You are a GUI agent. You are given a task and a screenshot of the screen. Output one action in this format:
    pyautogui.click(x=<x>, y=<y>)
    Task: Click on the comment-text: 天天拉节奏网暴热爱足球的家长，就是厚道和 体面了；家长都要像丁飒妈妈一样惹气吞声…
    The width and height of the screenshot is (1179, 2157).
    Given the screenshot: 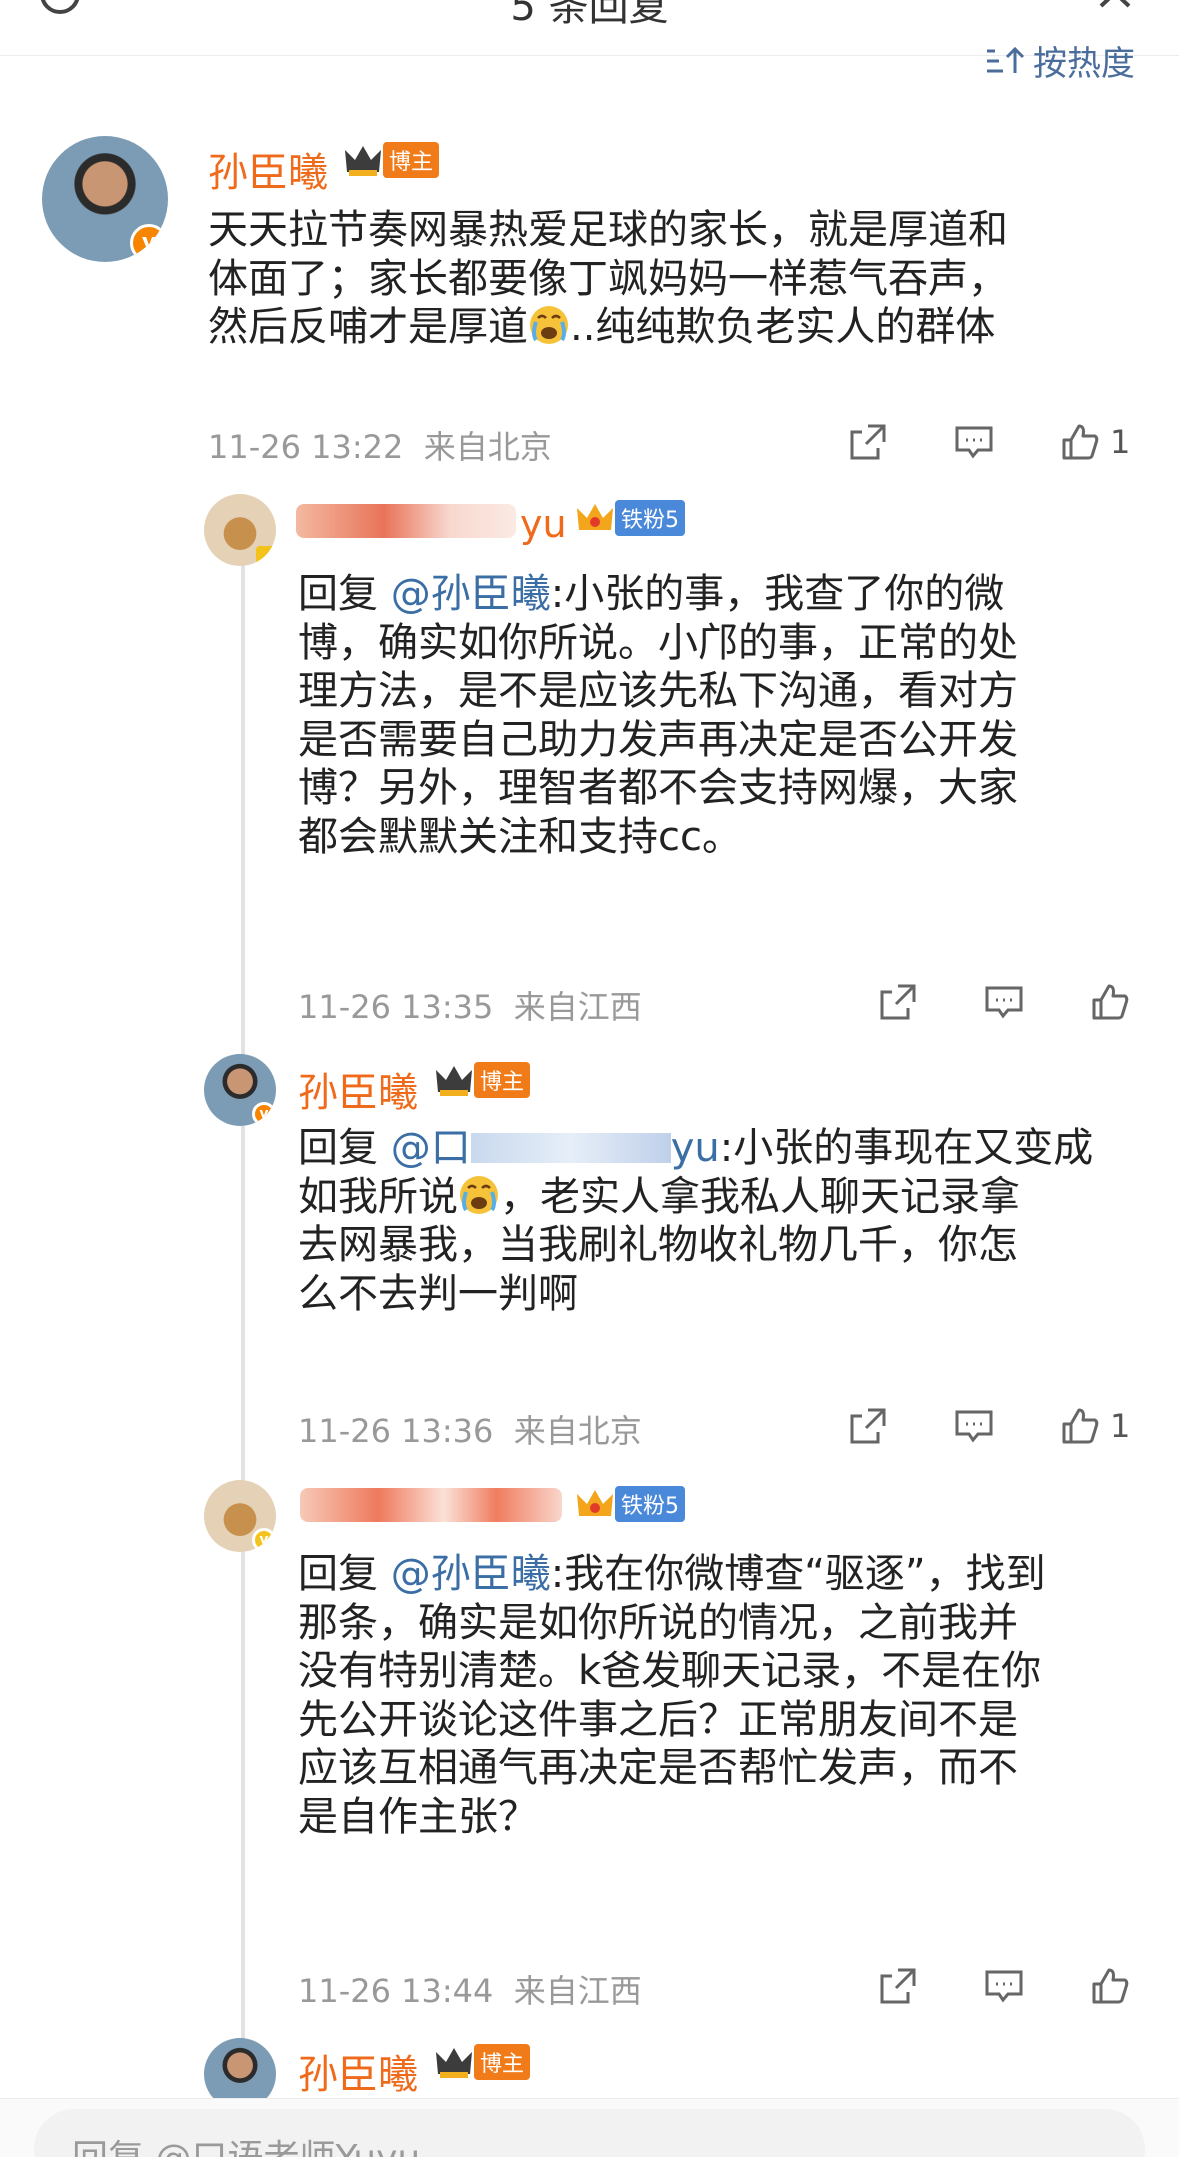 What is the action you would take?
    pyautogui.click(x=608, y=278)
    